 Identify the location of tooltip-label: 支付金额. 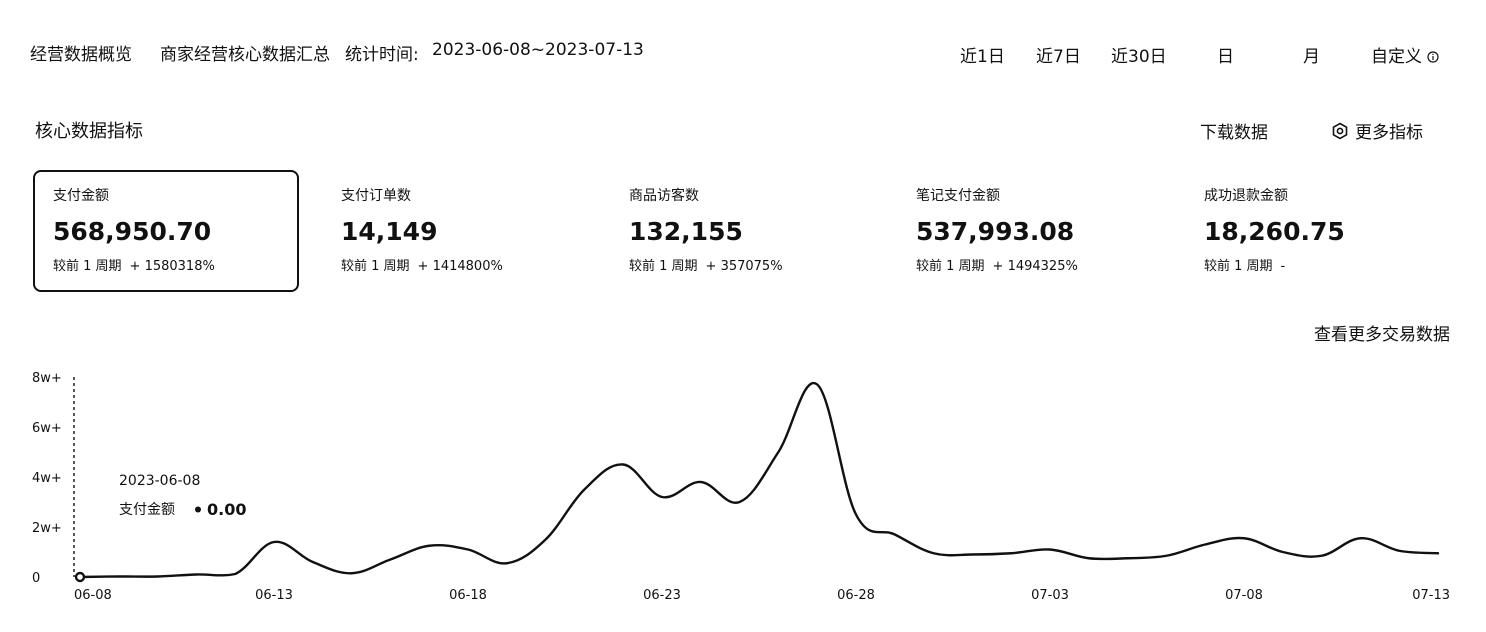
(147, 510).